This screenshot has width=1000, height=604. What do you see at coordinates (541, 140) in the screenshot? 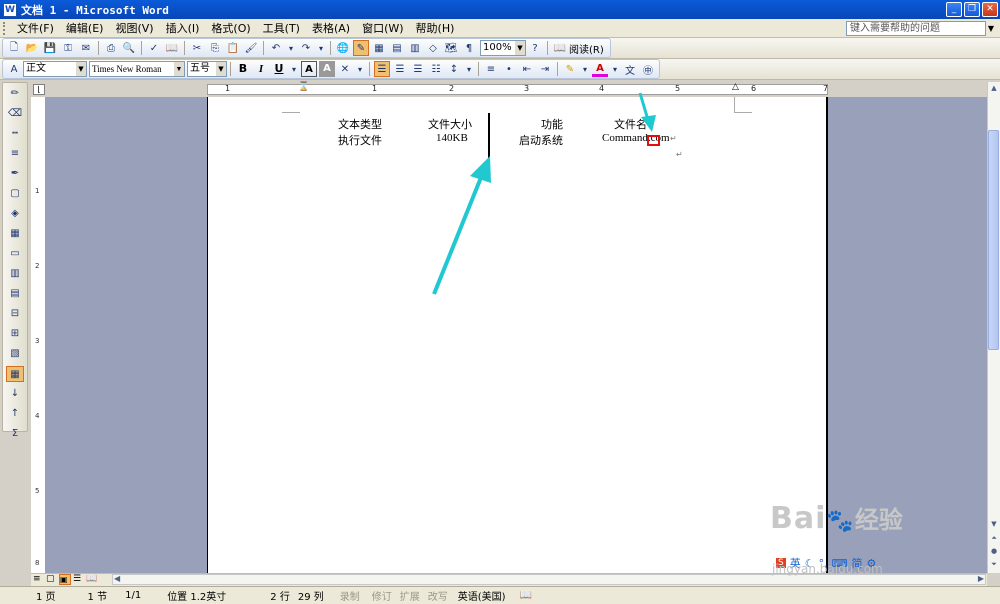
I see `cell-function-value: 启动系统` at bounding box center [541, 140].